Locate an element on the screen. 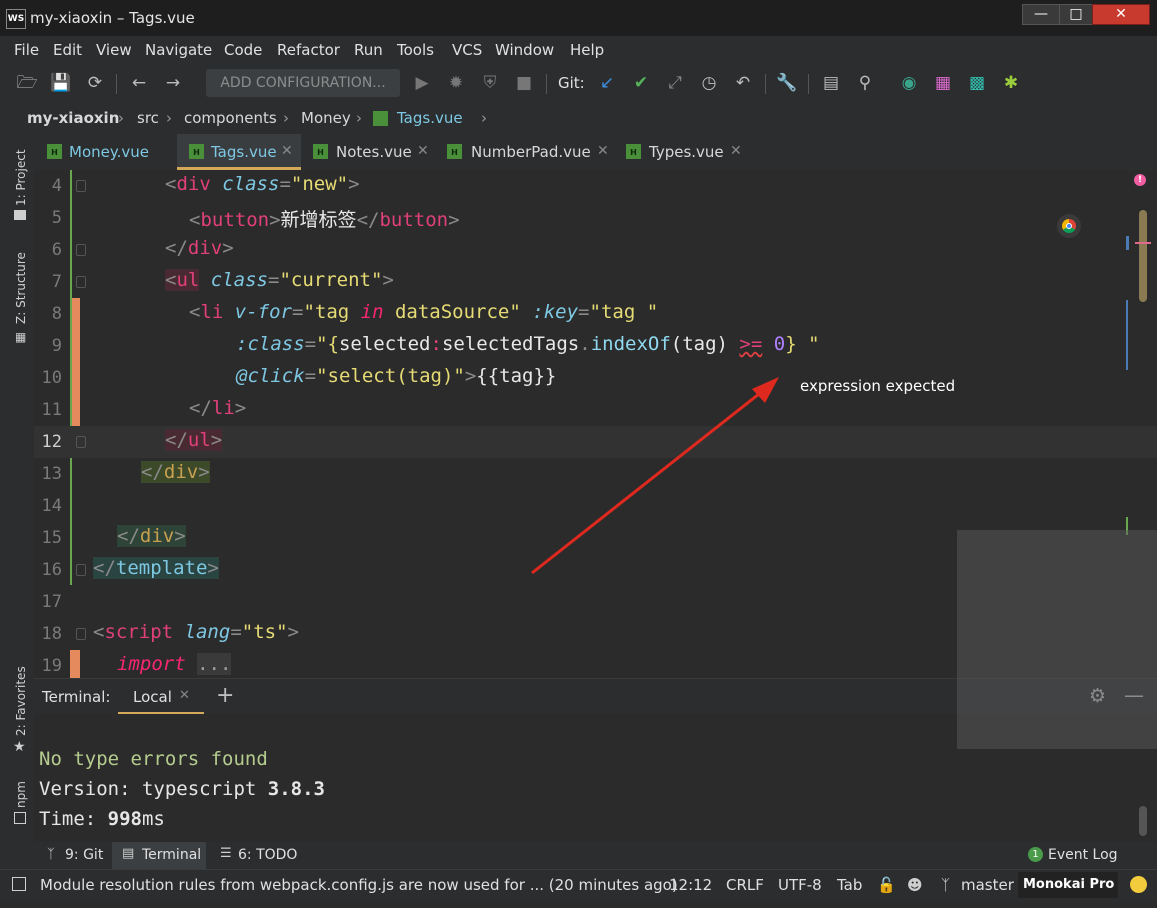  git-branch-icon: ᛉ is located at coordinates (51, 854).